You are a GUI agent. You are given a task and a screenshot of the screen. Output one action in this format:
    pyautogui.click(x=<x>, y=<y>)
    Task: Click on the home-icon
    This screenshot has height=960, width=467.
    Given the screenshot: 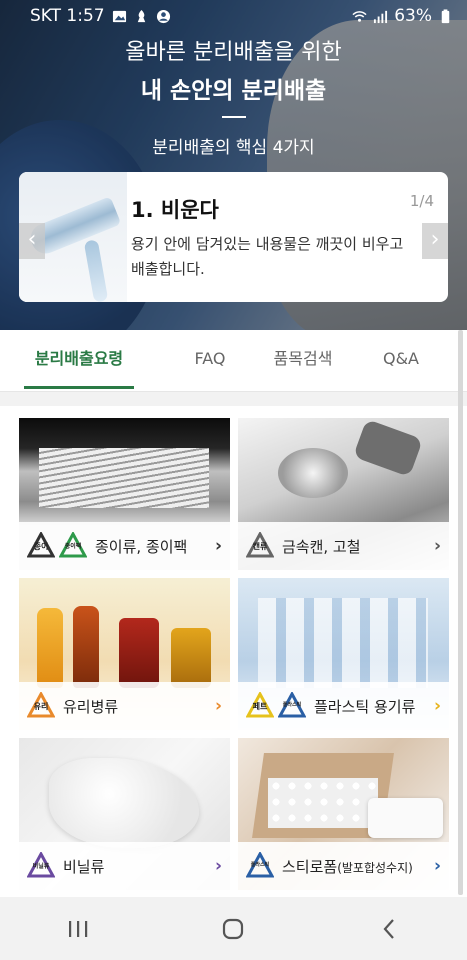 What is the action you would take?
    pyautogui.click(x=233, y=928)
    